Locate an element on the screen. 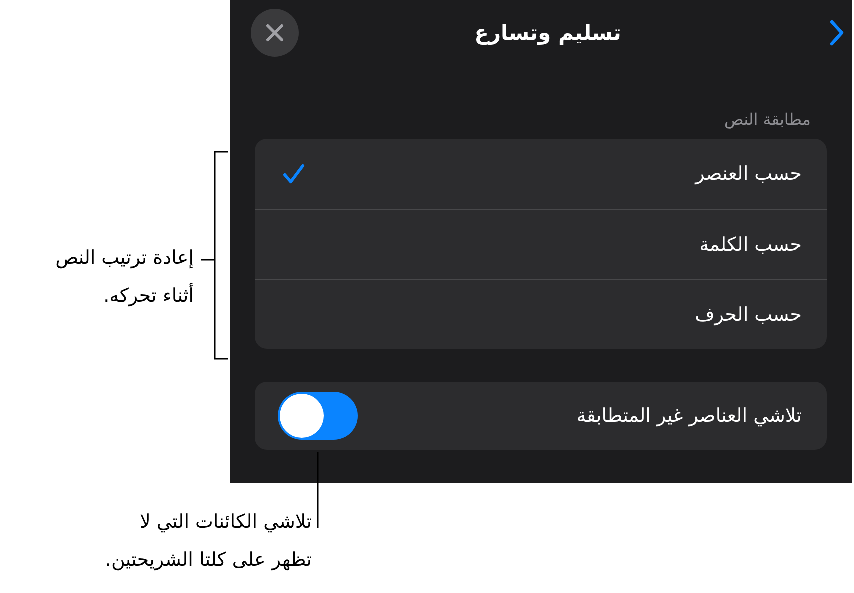  callout-text: تلاشي الكائنات التي لا is located at coordinates (225, 522).